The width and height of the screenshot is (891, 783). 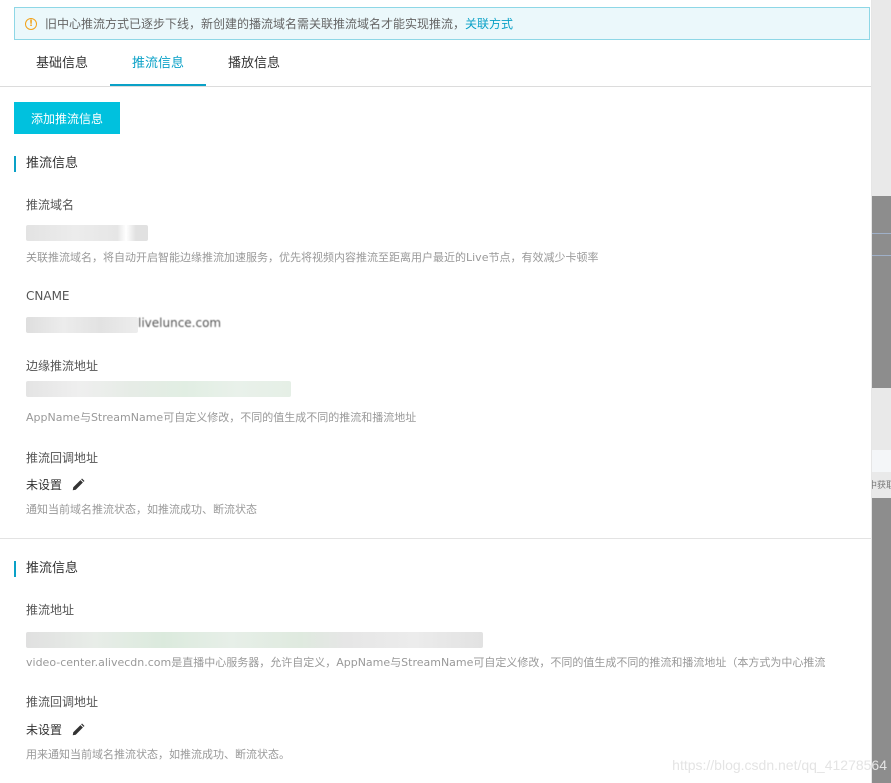 What do you see at coordinates (44, 485) in the screenshot?
I see `callback-status-text: 未设置` at bounding box center [44, 485].